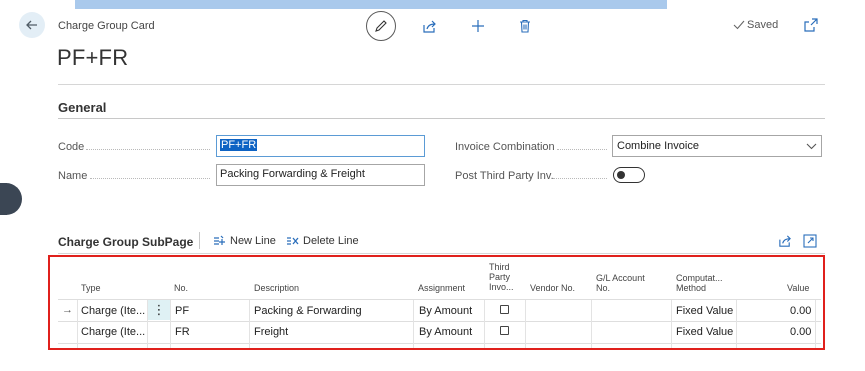  I want to click on col-header-vendor-no: Vendor No., so click(552, 288).